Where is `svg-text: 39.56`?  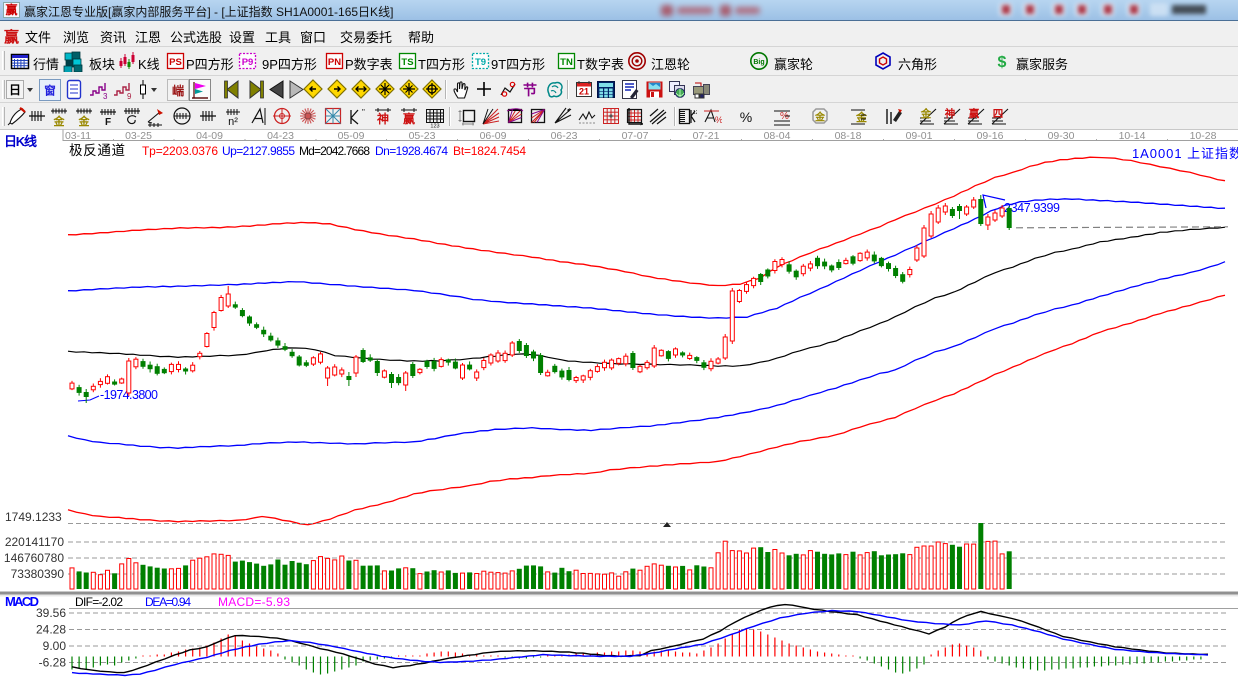 svg-text: 39.56 is located at coordinates (51, 613).